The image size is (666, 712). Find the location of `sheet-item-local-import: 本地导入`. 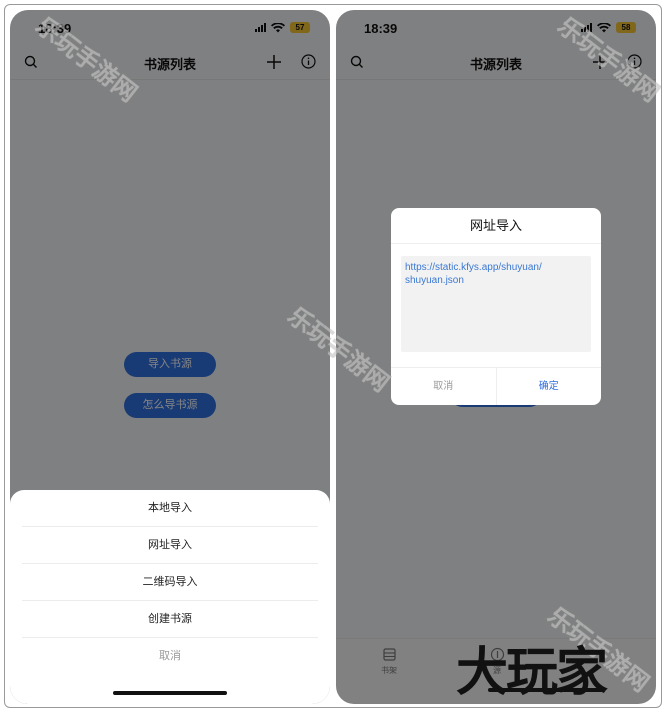

sheet-item-local-import: 本地导入 is located at coordinates (170, 508).